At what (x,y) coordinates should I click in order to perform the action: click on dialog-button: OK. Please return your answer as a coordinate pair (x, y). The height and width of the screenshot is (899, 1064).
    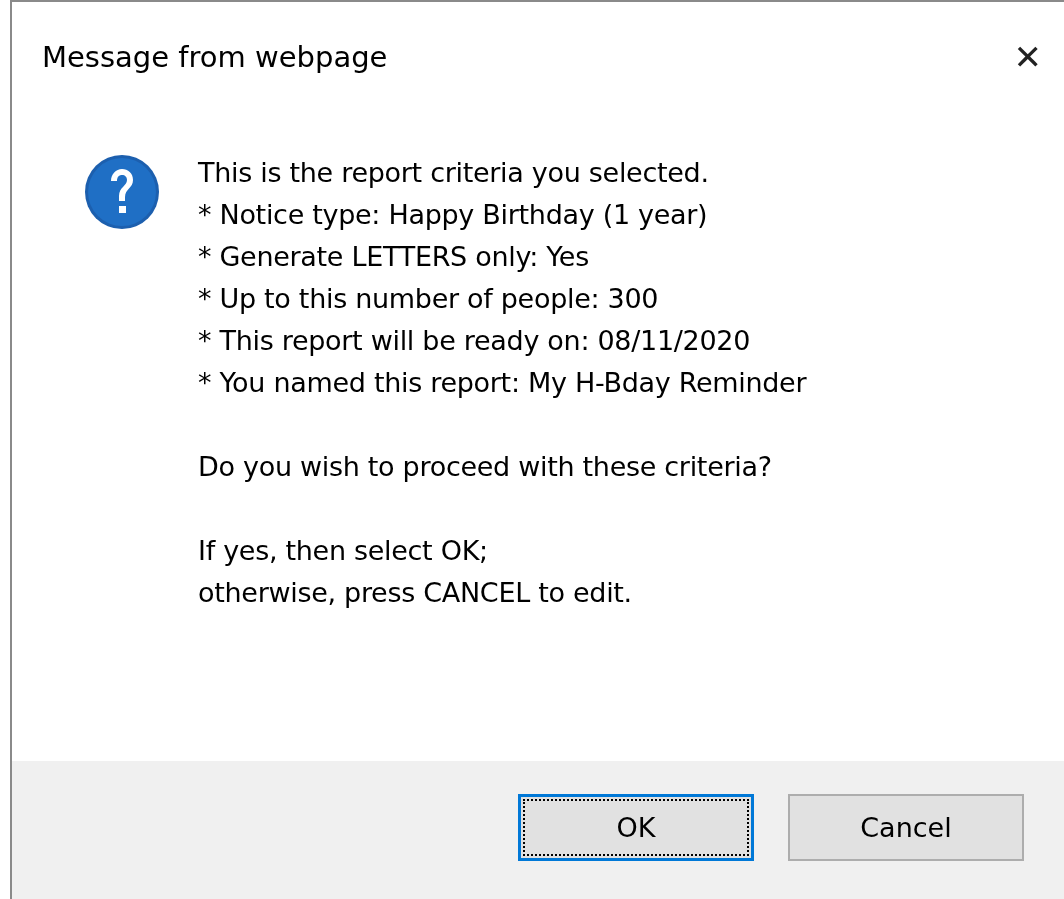
    Looking at the image, I should click on (636, 827).